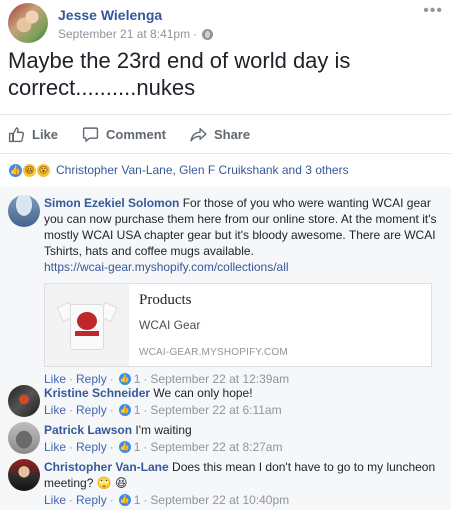 This screenshot has width=451, height=510. I want to click on commenter-name: Patrick Lawson, so click(88, 430).